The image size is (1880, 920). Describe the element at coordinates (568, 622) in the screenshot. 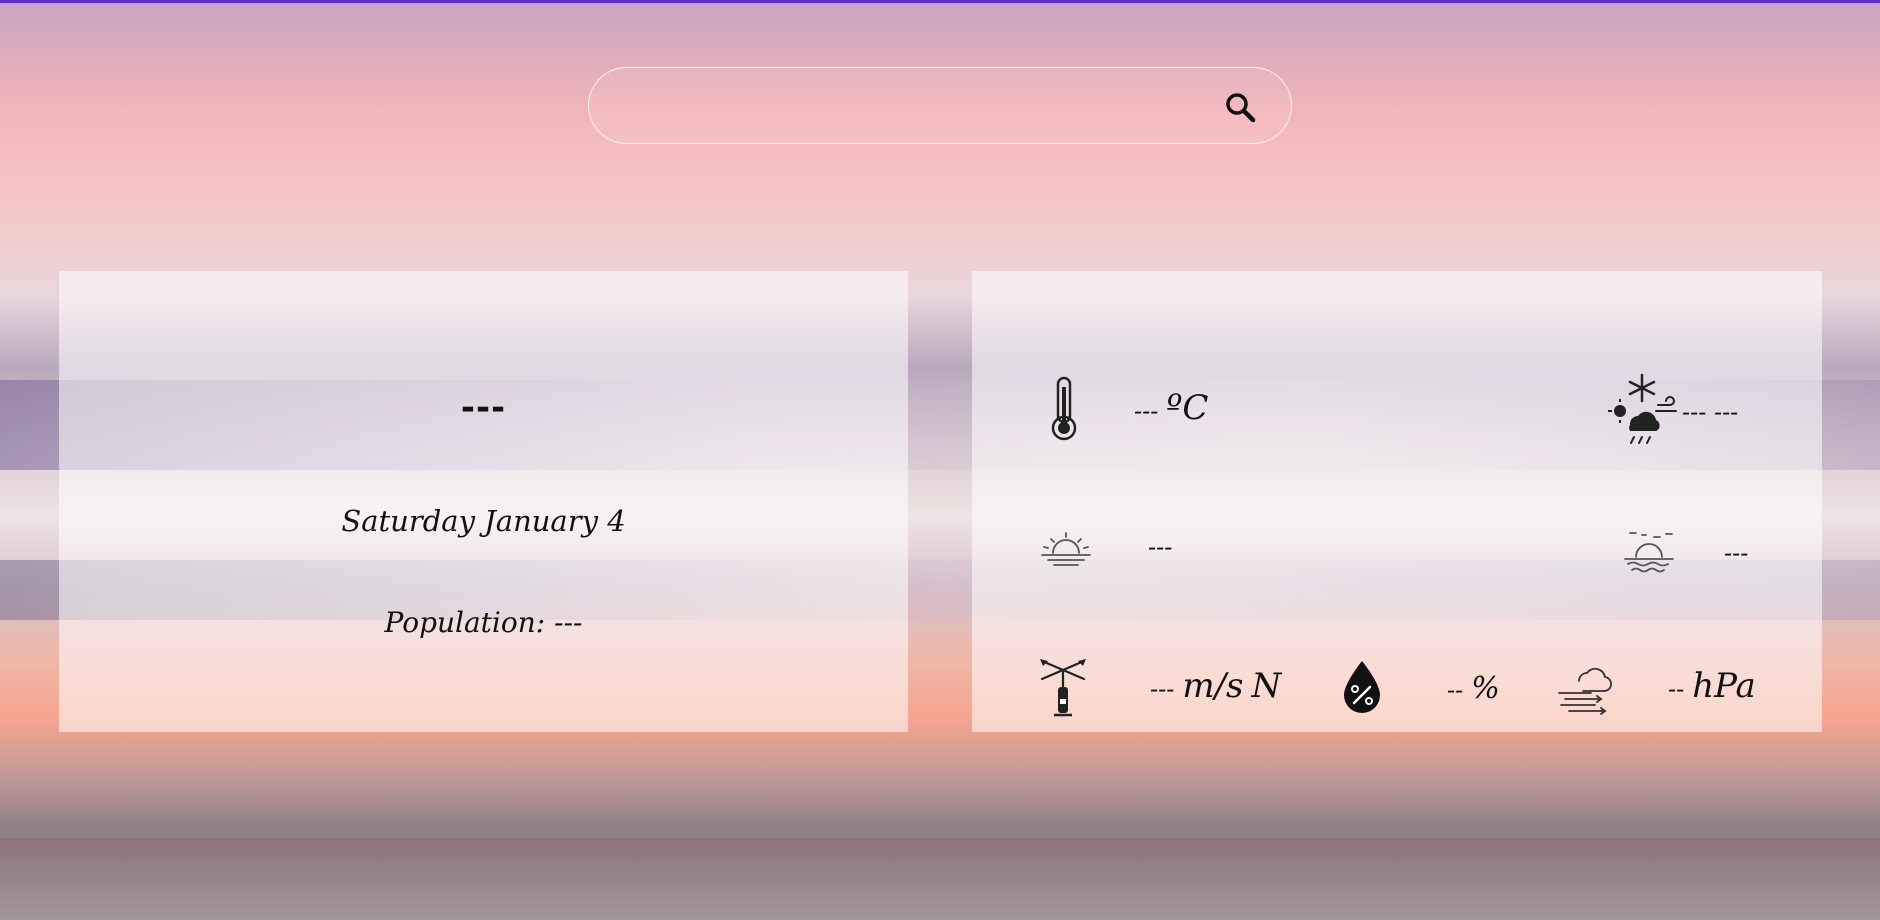

I see `population-value: ---` at that location.